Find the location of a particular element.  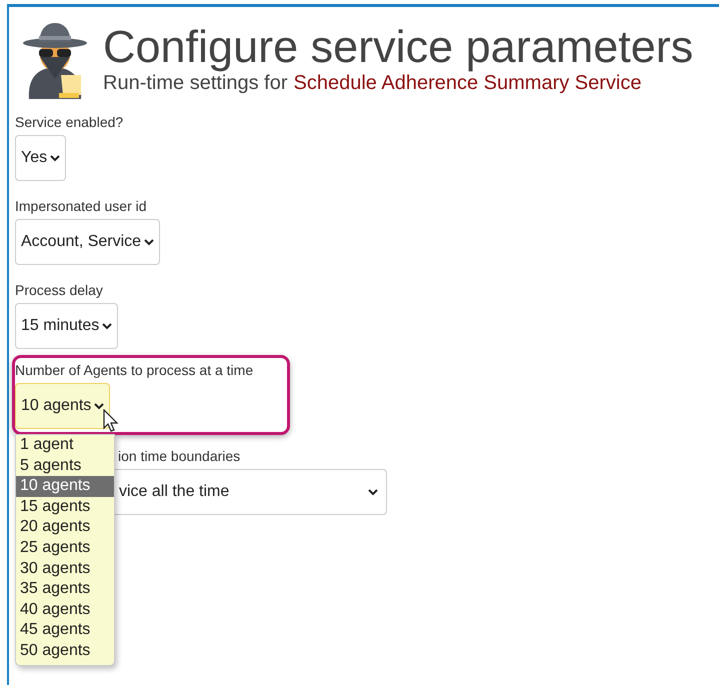

field-label: ion time boundaries is located at coordinates (179, 456).